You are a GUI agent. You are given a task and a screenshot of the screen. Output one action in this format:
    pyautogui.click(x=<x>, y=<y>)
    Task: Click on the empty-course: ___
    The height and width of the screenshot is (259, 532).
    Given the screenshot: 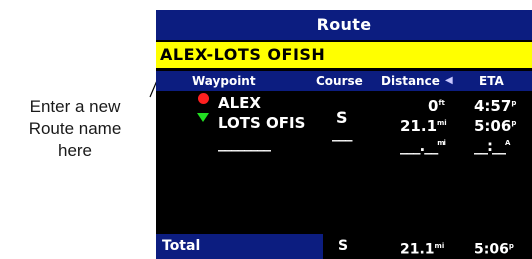 What is the action you would take?
    pyautogui.click(x=342, y=133)
    